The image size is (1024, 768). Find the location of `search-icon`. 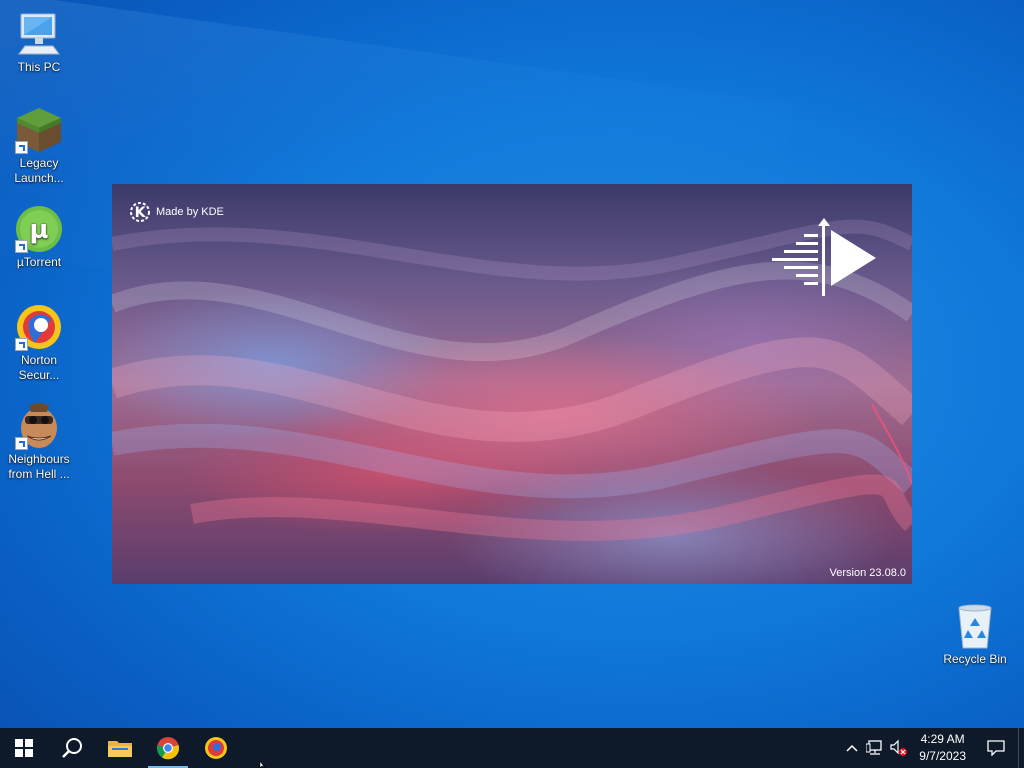

search-icon is located at coordinates (72, 748).